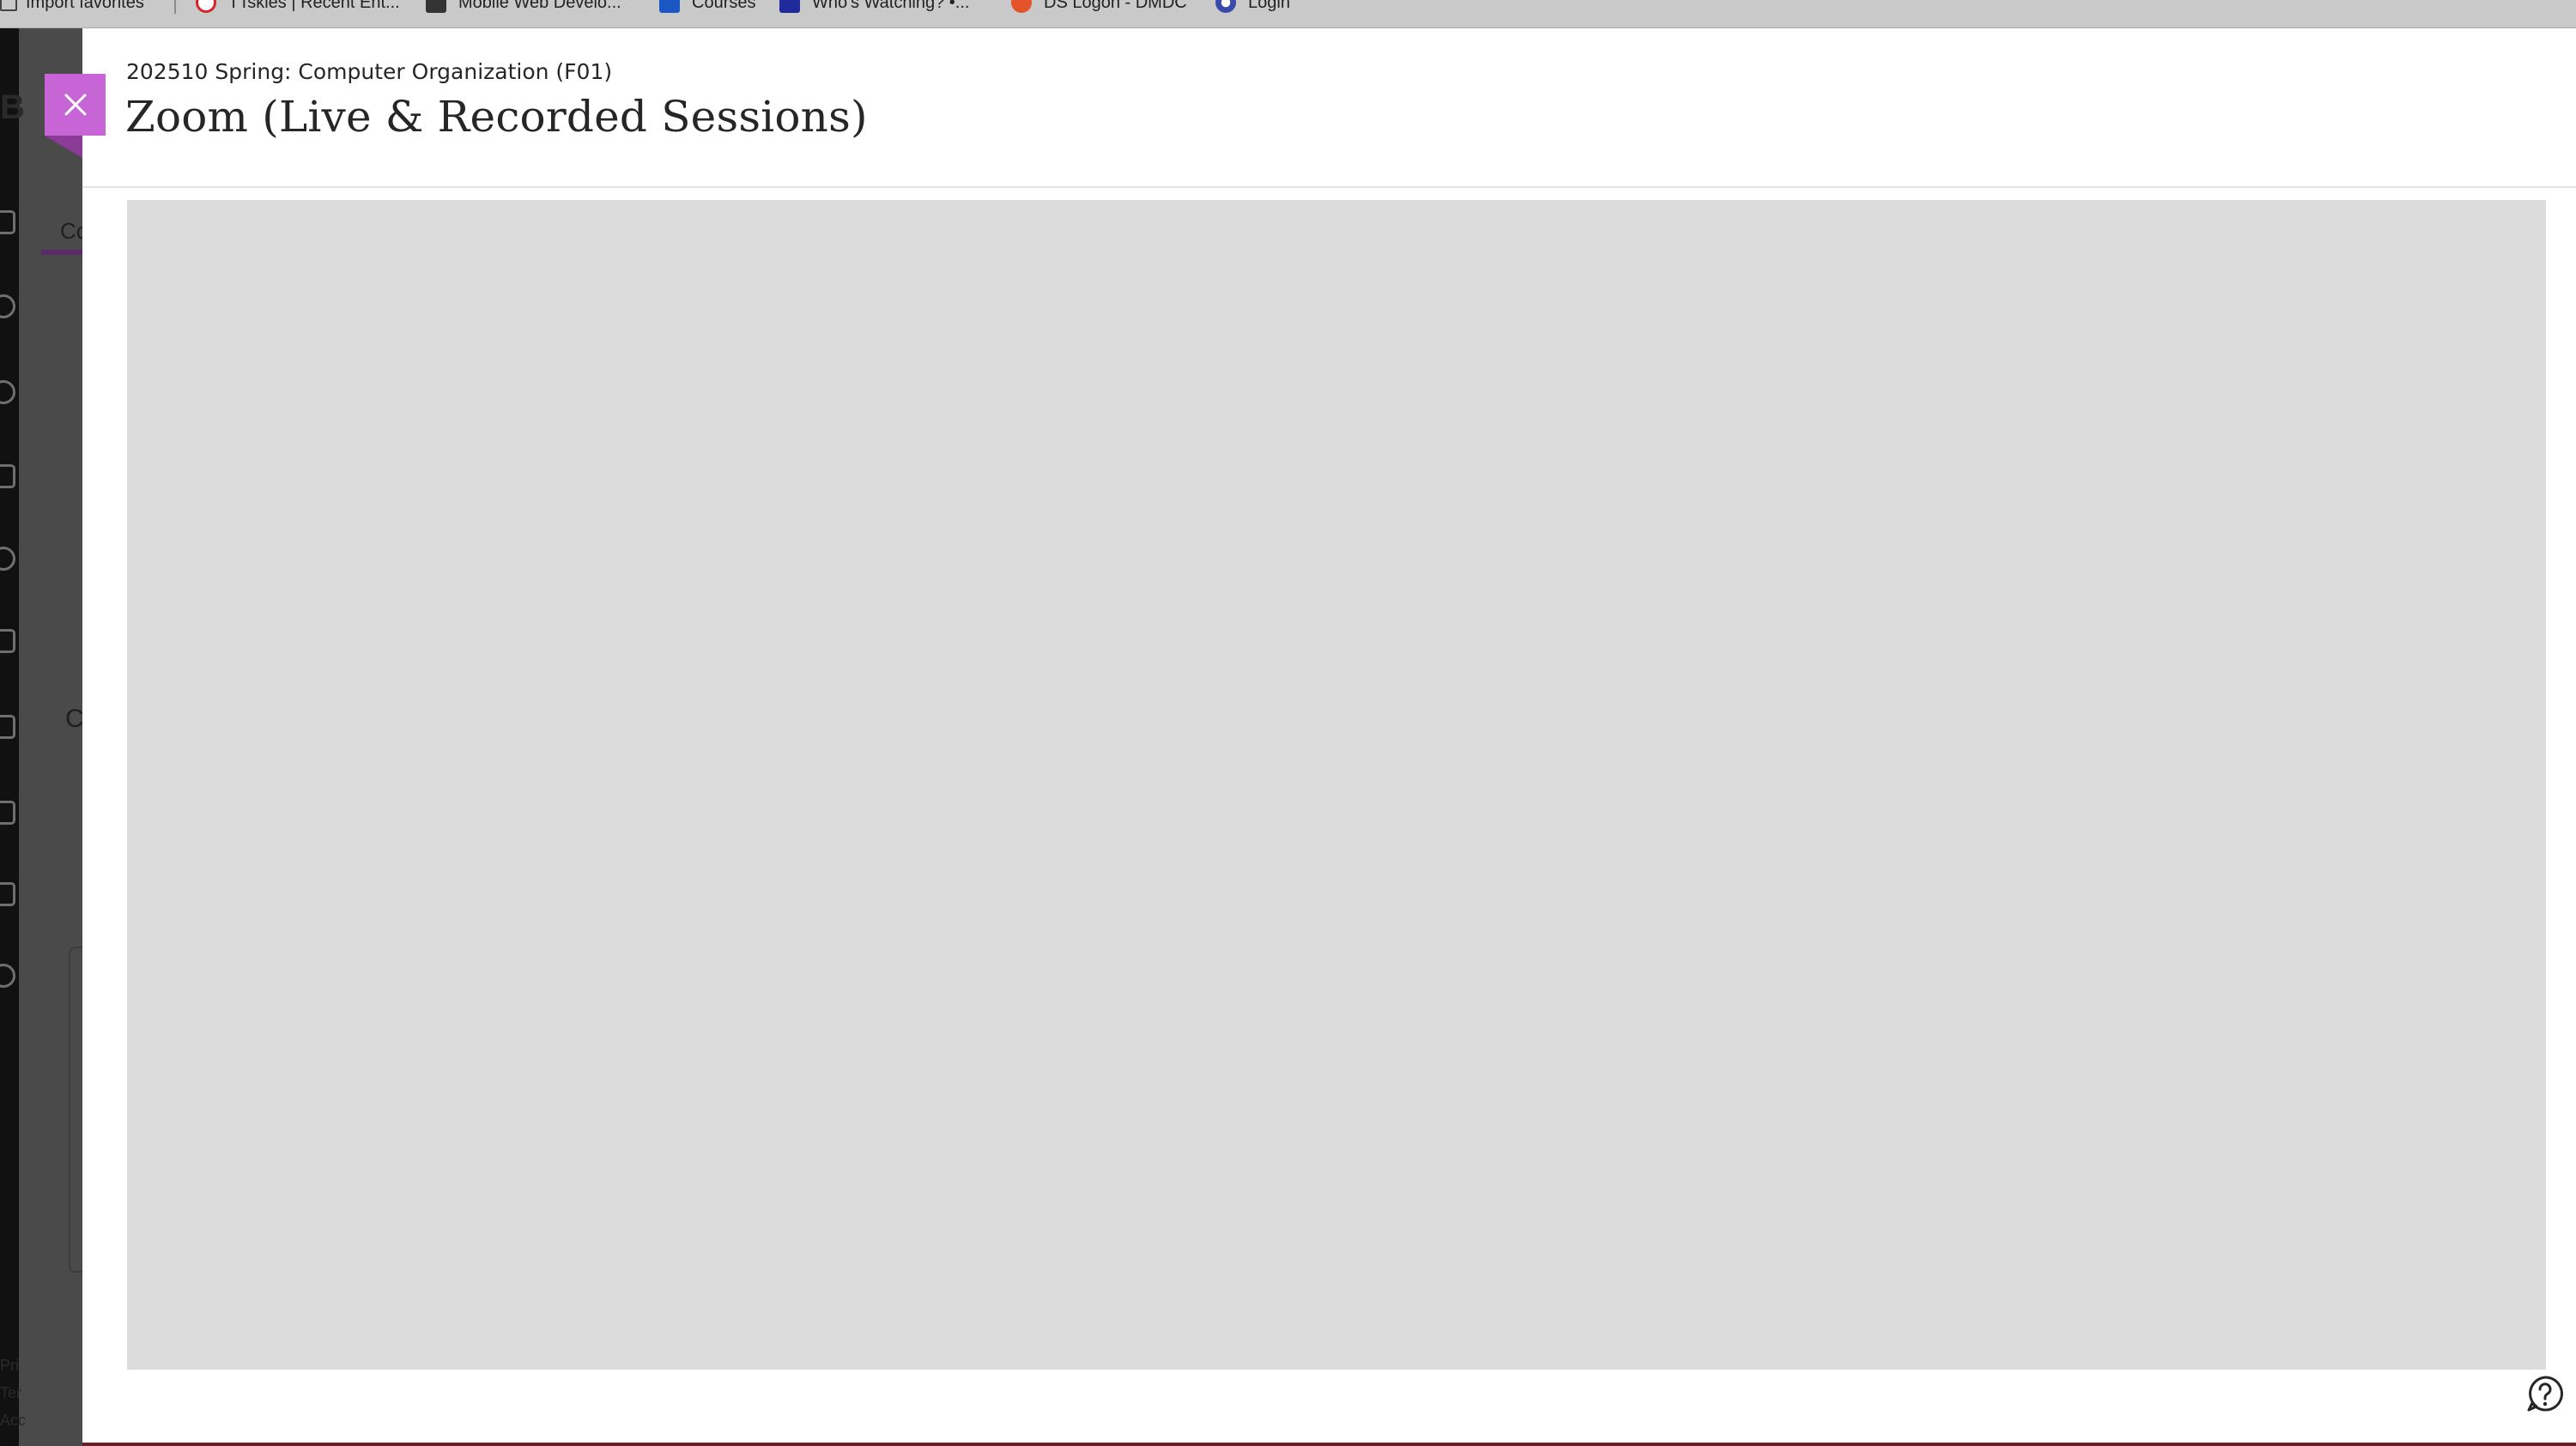 The width and height of the screenshot is (2576, 1446). I want to click on favorite-ds-logon: DS Logon - DMDC, so click(1099, 7).